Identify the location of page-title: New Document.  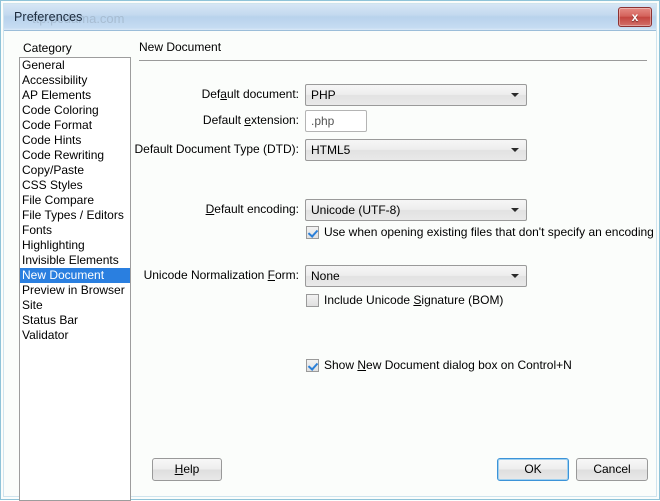
(180, 47).